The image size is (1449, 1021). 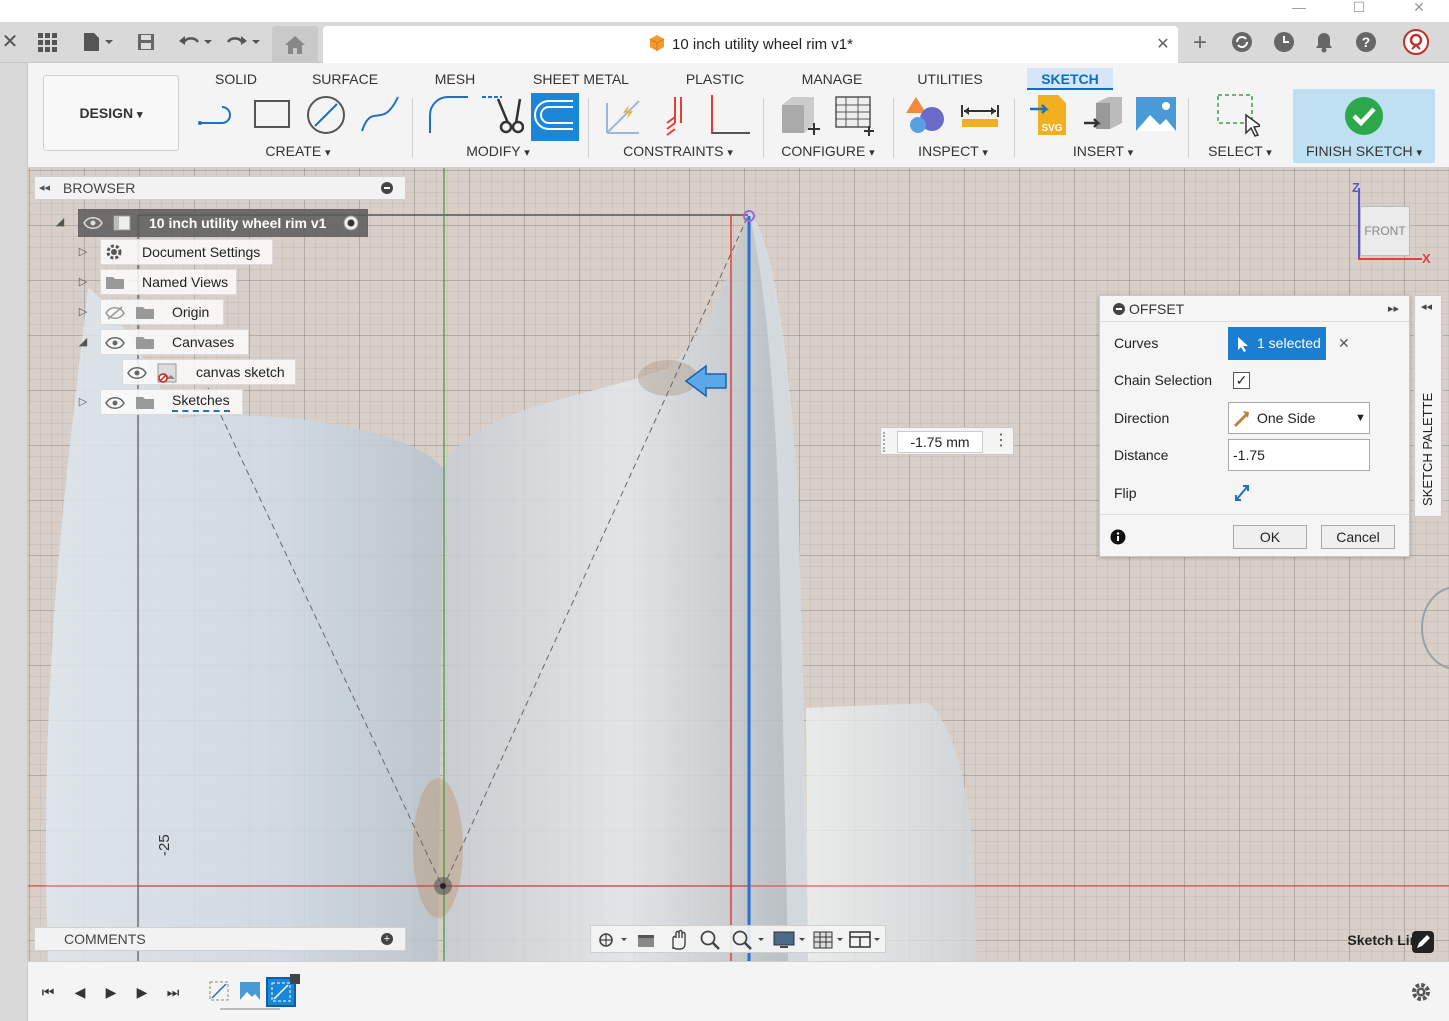 I want to click on expand-named-views-icon: ▷, so click(x=83, y=282).